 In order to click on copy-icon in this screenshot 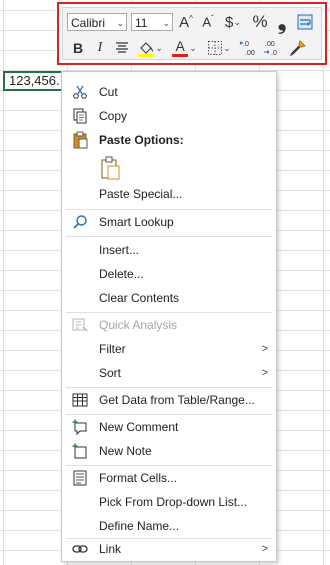, I will do `click(80, 116)`.